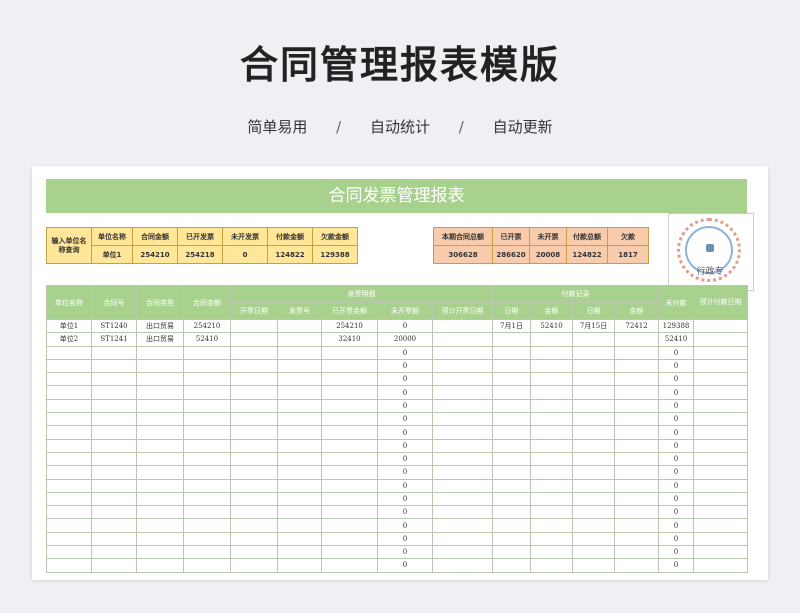 Image resolution: width=800 pixels, height=613 pixels. I want to click on table-cell: 7月15日, so click(594, 326).